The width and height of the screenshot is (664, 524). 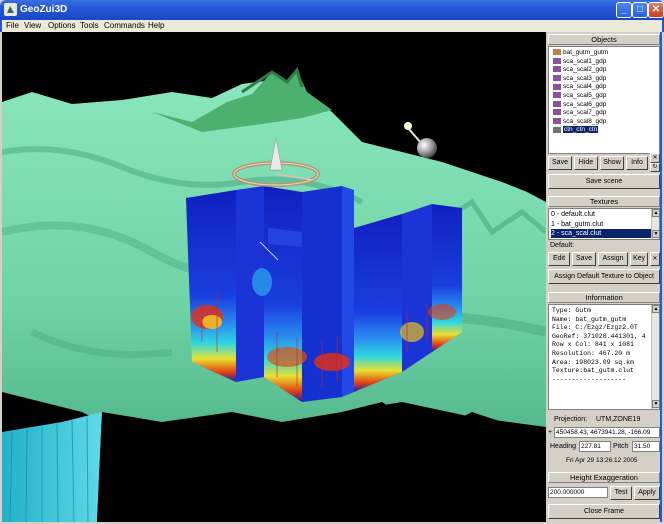 What do you see at coordinates (585, 113) in the screenshot?
I see `object-label: sca_scal7_gdp` at bounding box center [585, 113].